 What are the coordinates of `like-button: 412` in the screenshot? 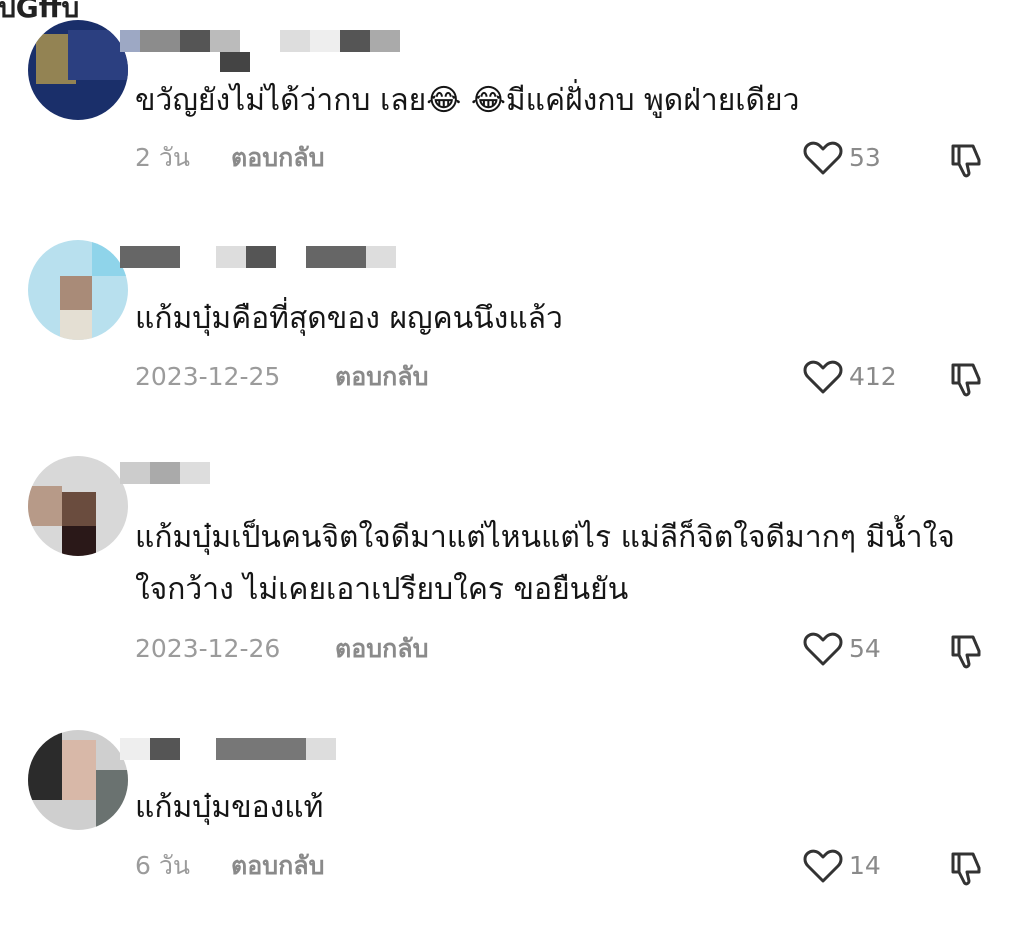 It's located at (850, 377).